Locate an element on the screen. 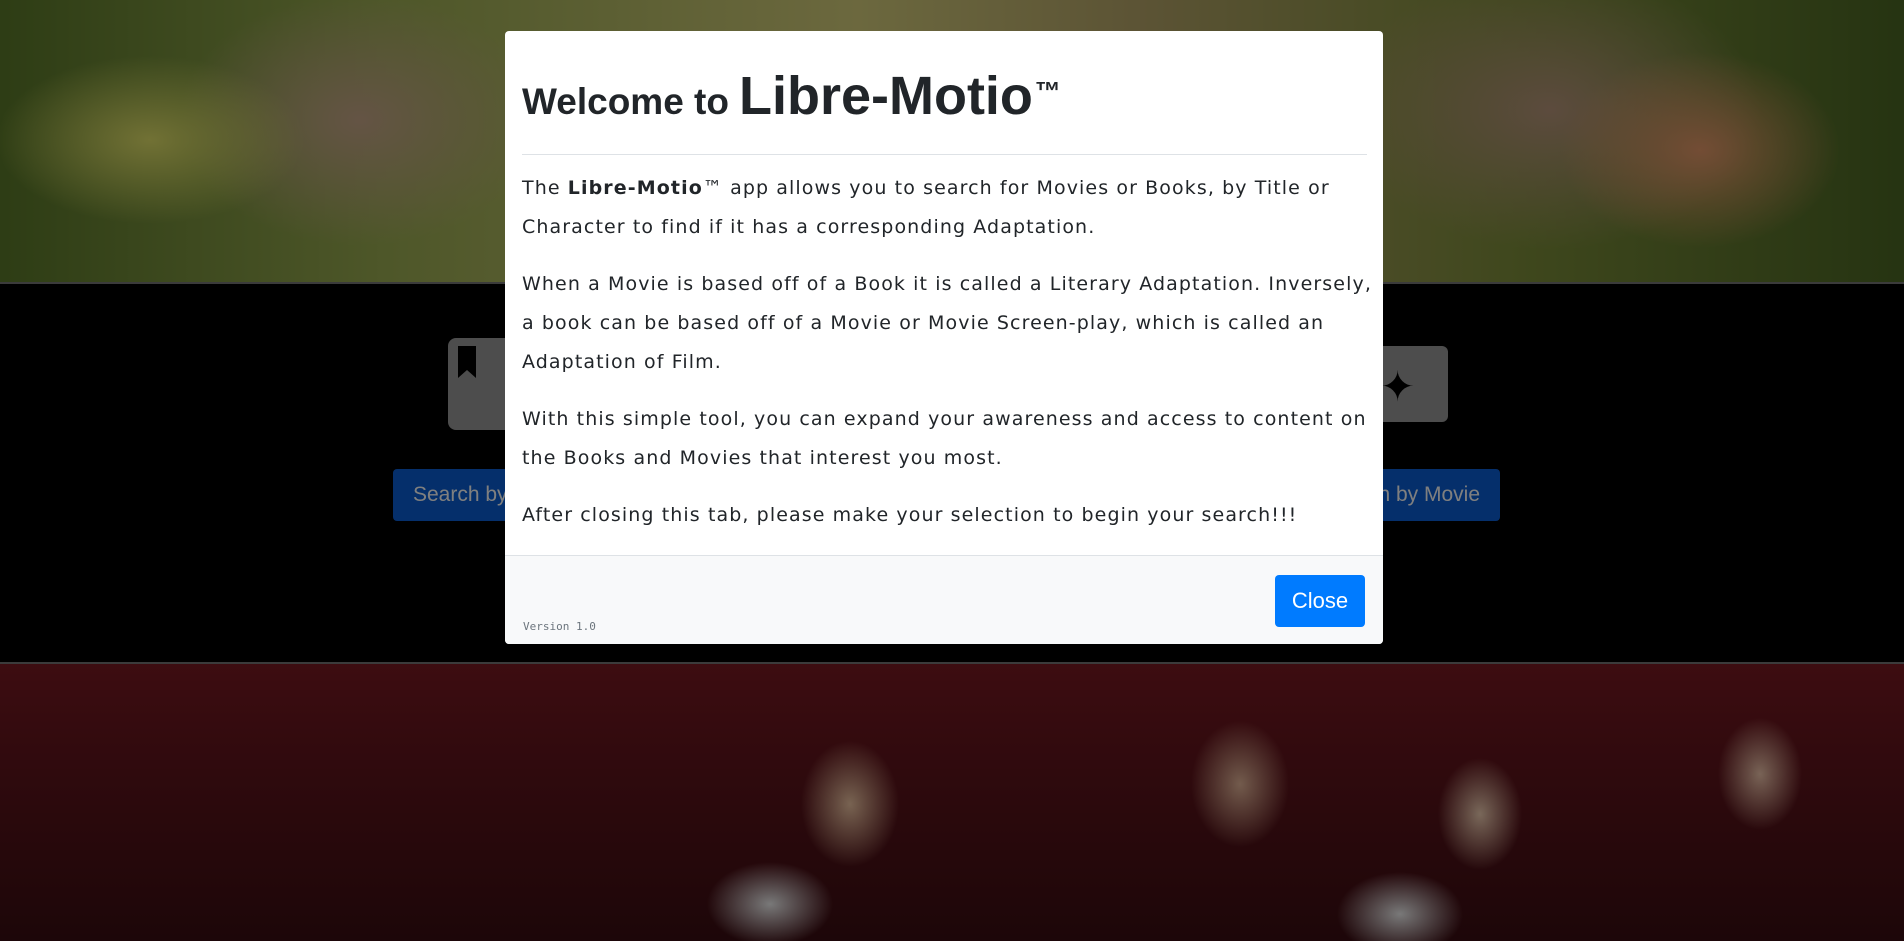  modal-footer: Version 1.0 Close is located at coordinates (944, 599).